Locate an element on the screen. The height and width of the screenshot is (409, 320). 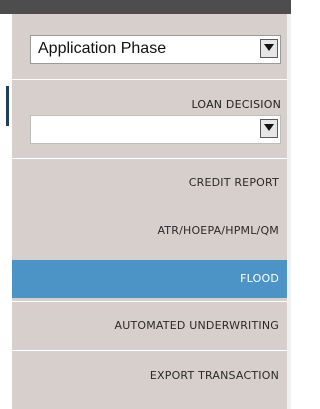
application-phase-value: Application Phase is located at coordinates (102, 48).